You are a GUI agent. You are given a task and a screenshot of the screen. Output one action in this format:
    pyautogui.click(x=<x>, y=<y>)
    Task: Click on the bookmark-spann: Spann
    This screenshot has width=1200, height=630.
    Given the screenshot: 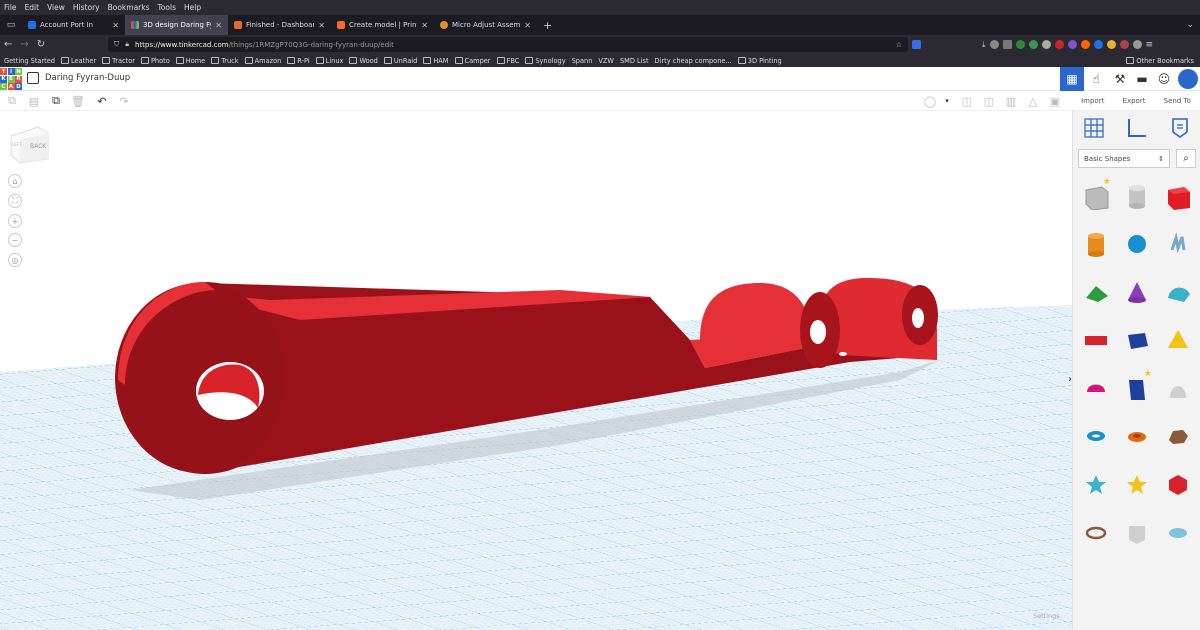 What is the action you would take?
    pyautogui.click(x=582, y=61)
    